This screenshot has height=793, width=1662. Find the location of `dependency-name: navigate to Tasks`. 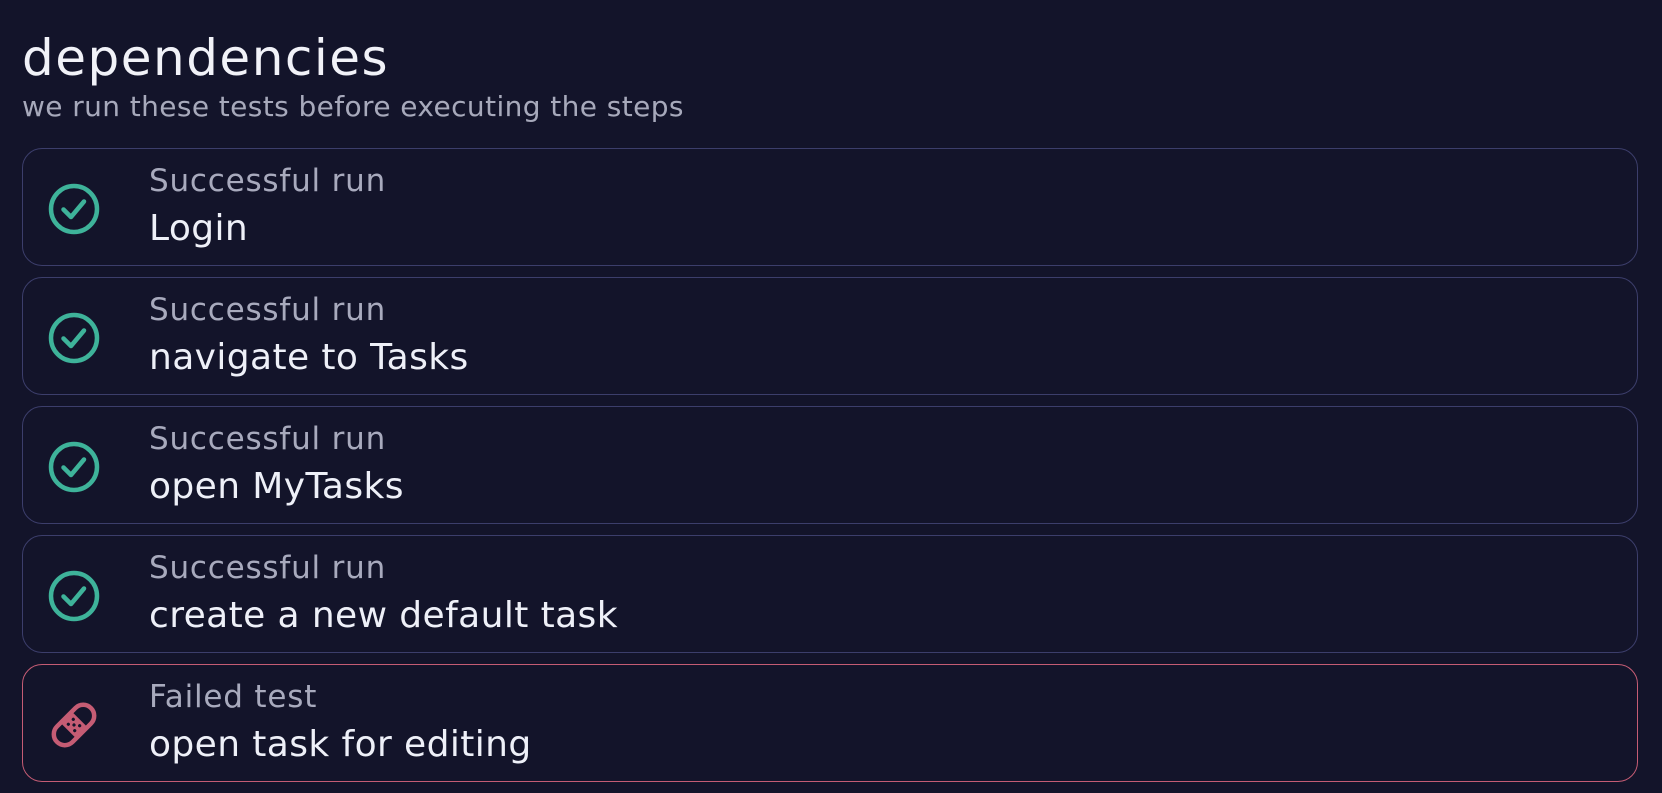

dependency-name: navigate to Tasks is located at coordinates (309, 357).